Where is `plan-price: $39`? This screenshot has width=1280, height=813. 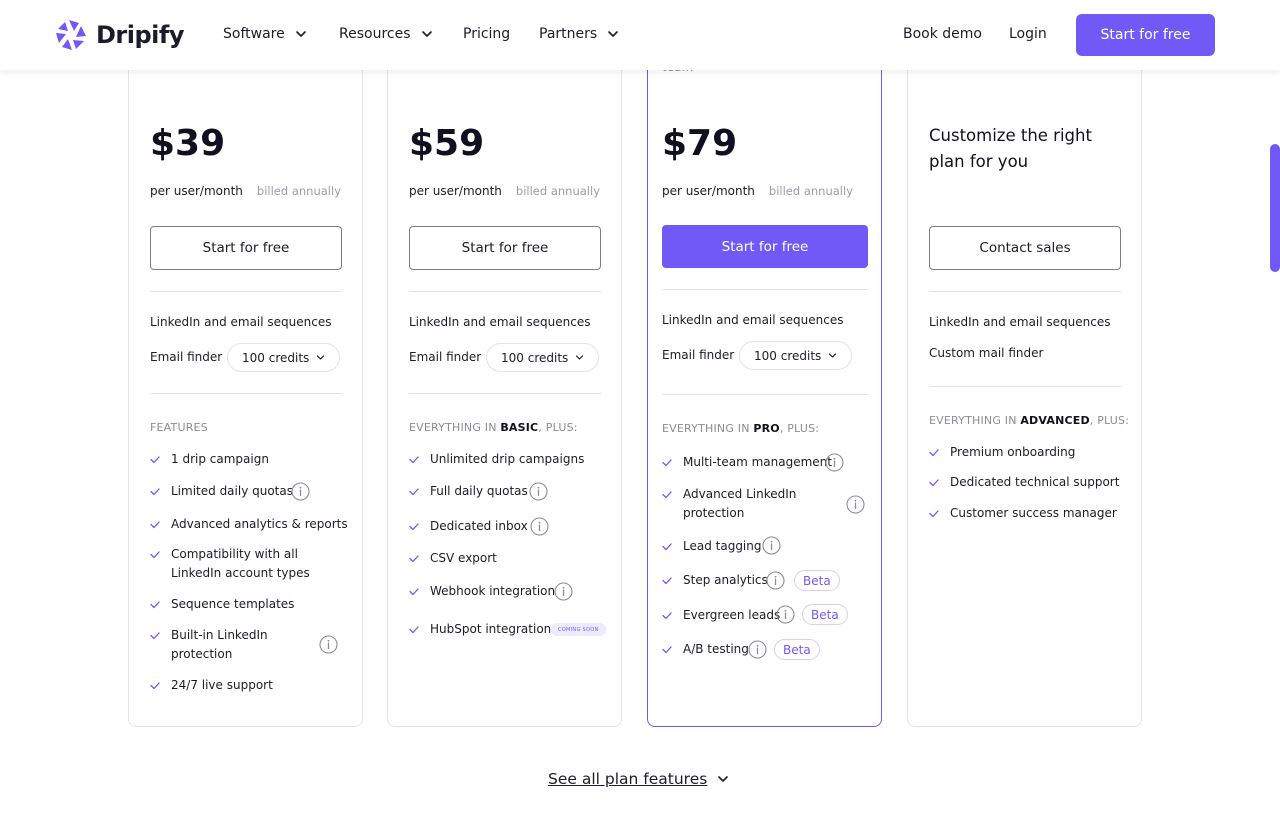
plan-price: $39 is located at coordinates (188, 143).